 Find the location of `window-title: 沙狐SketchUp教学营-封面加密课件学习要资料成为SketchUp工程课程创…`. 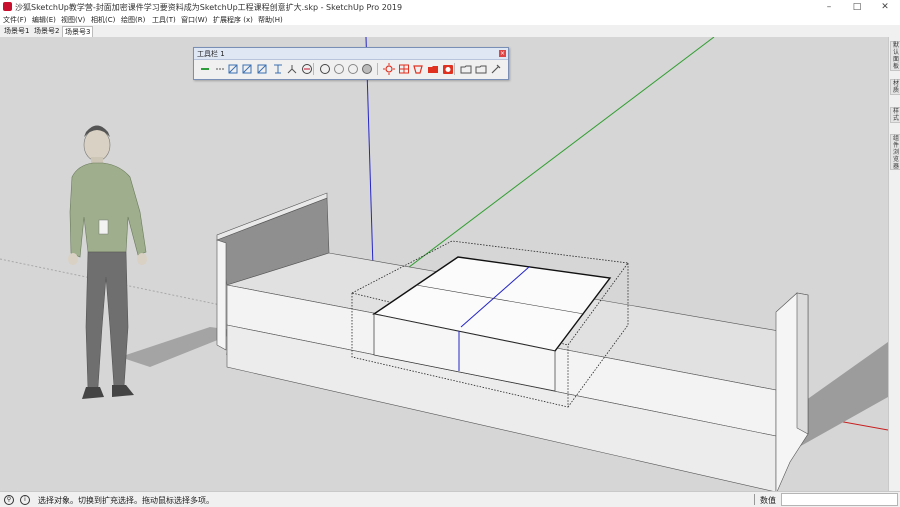

window-title: 沙狐SketchUp教学营-封面加密课件学习要资料成为SketchUp工程课程创… is located at coordinates (209, 7).